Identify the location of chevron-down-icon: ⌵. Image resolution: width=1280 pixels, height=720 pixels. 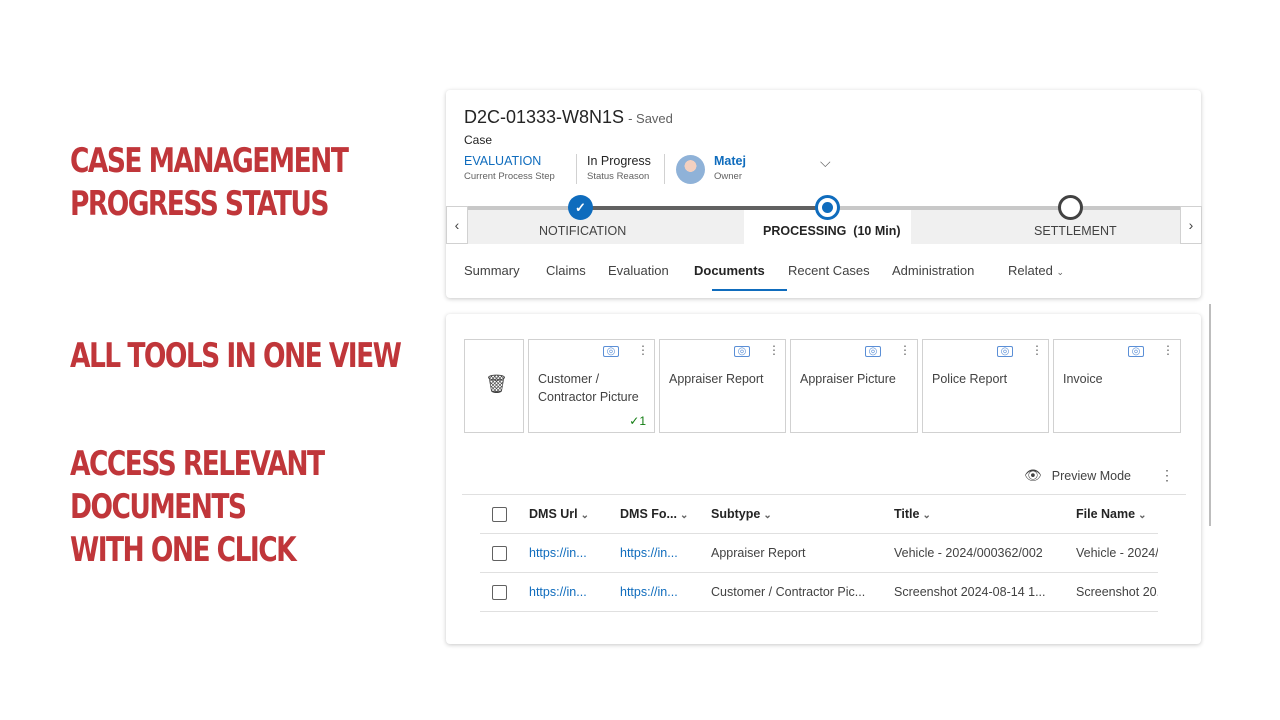
(825, 162).